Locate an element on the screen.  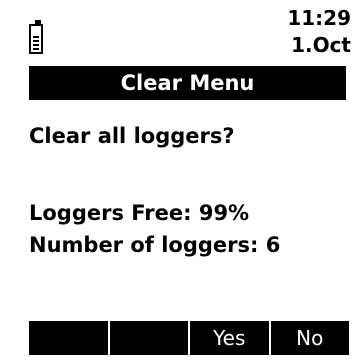
yes-button: Yes is located at coordinates (230, 338).